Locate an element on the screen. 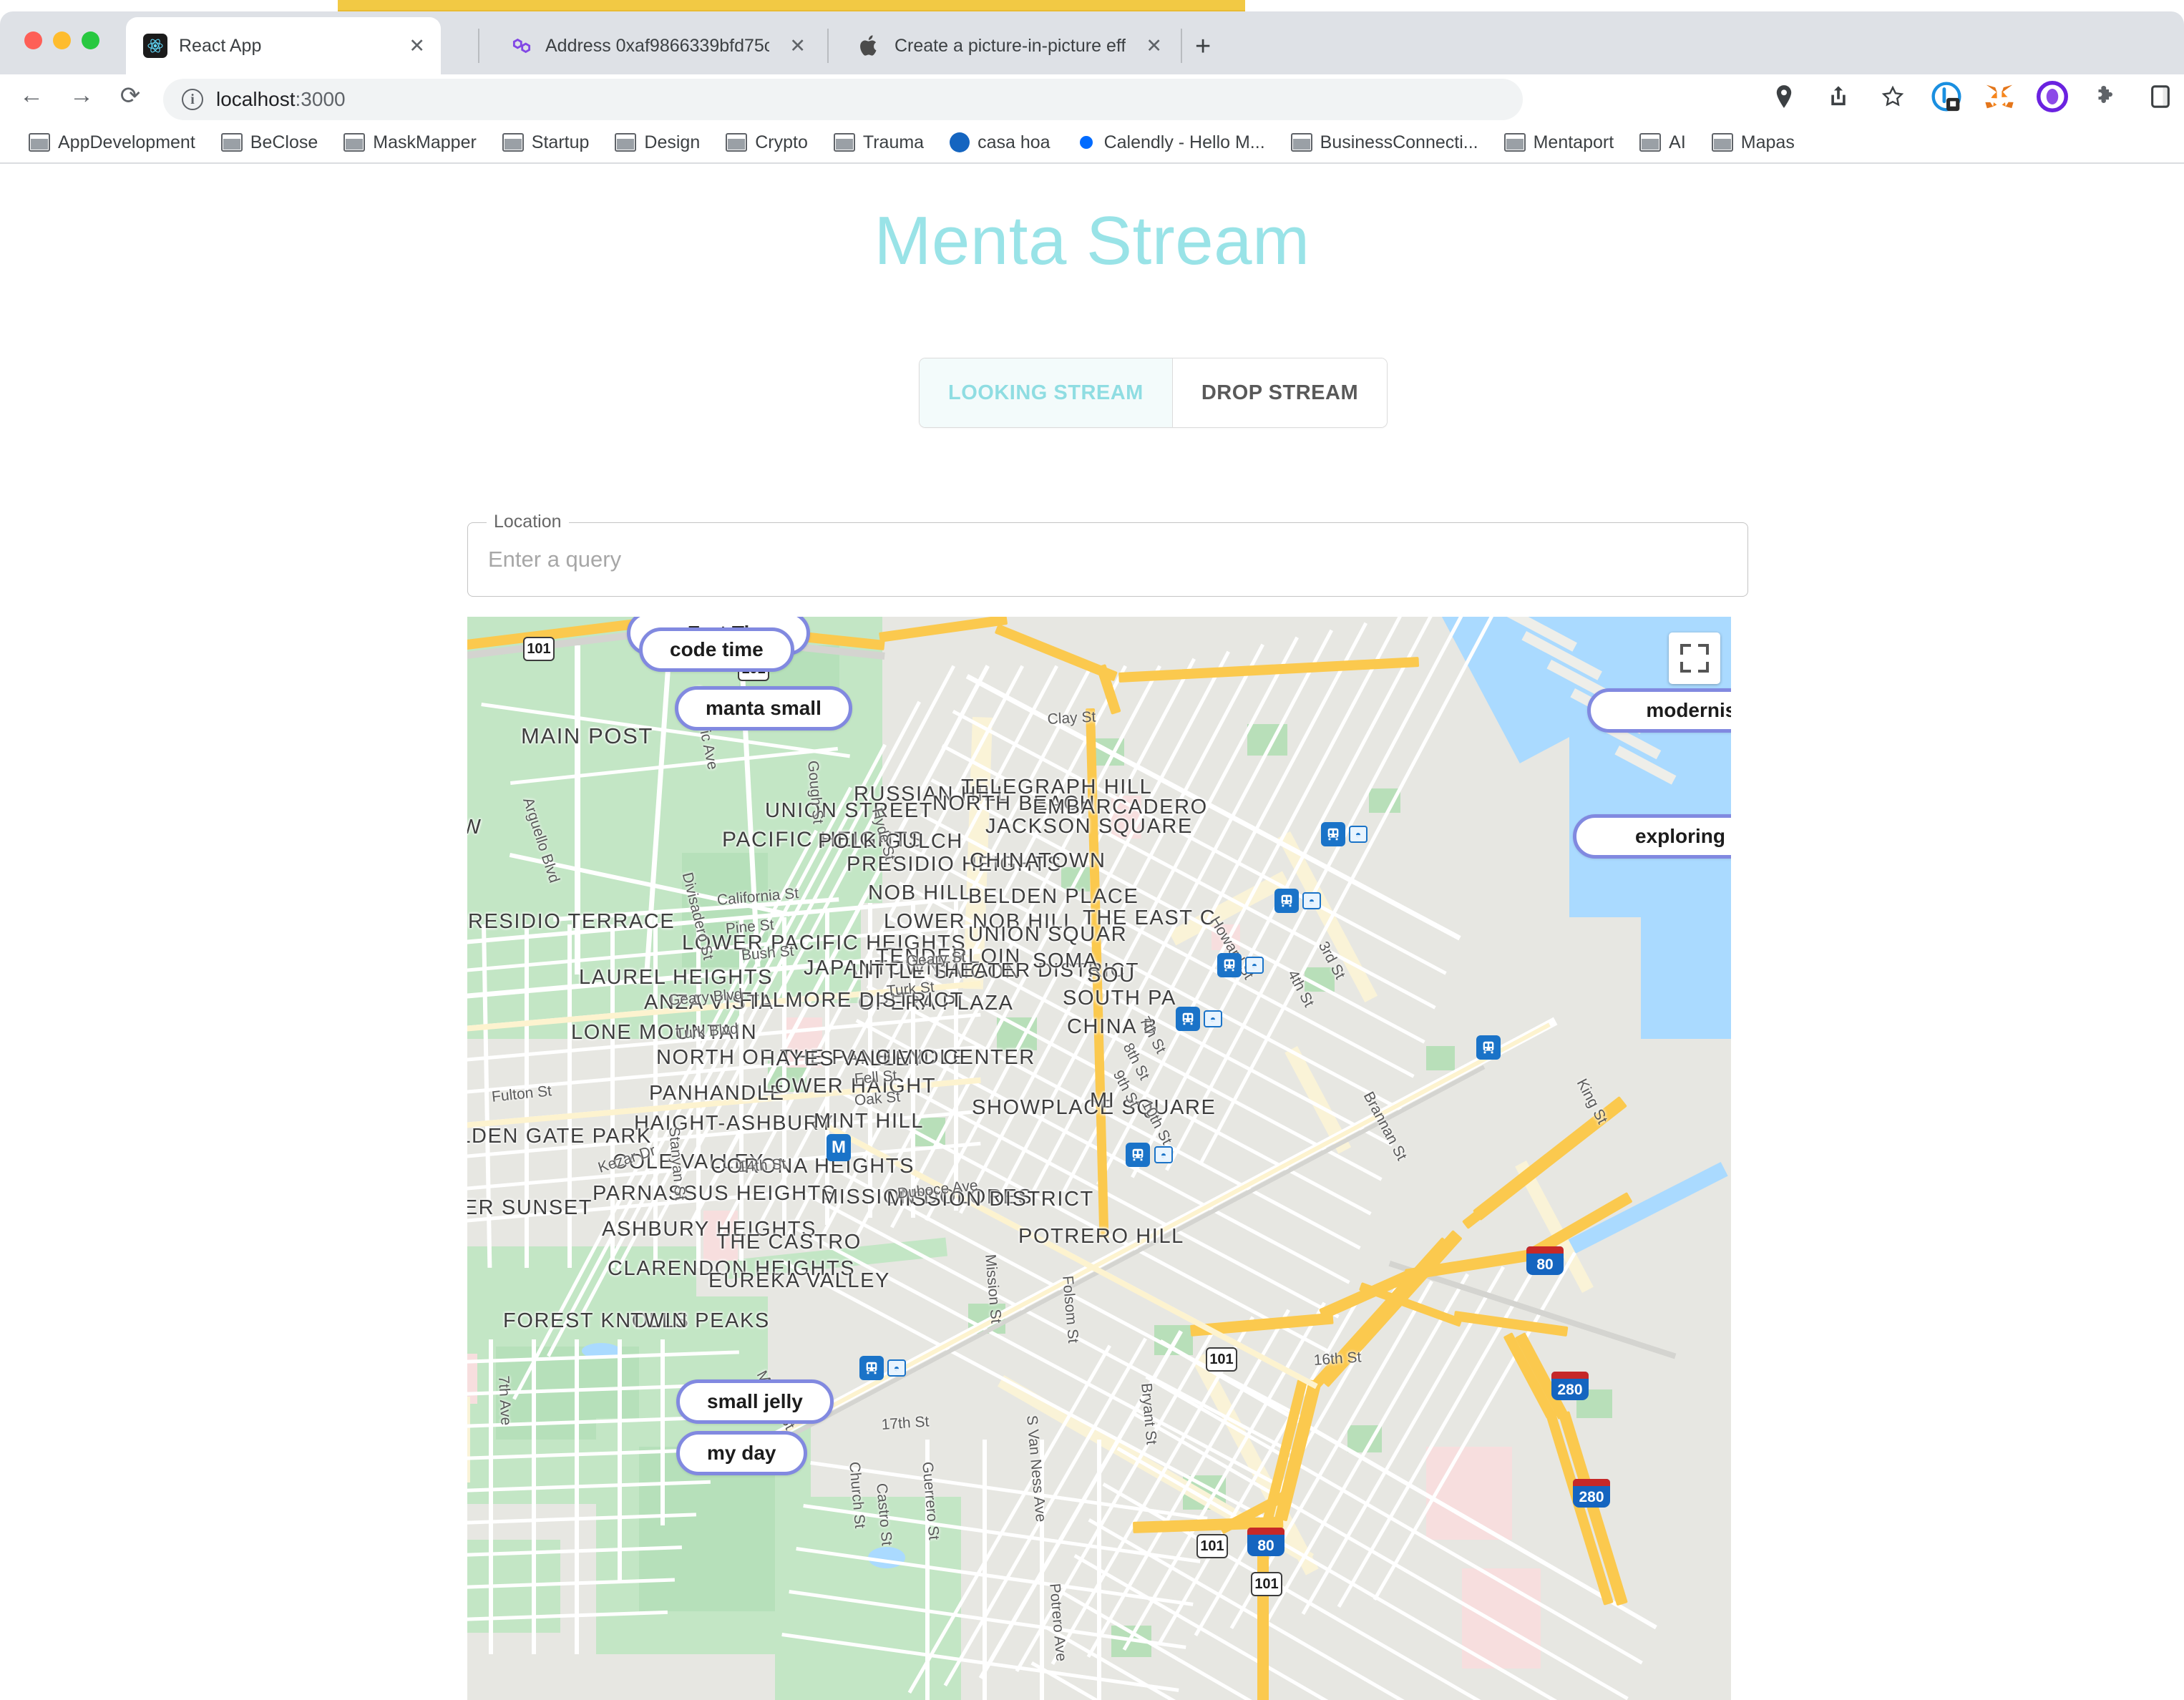 The width and height of the screenshot is (2184, 1700). site-info-icon: i is located at coordinates (192, 99).